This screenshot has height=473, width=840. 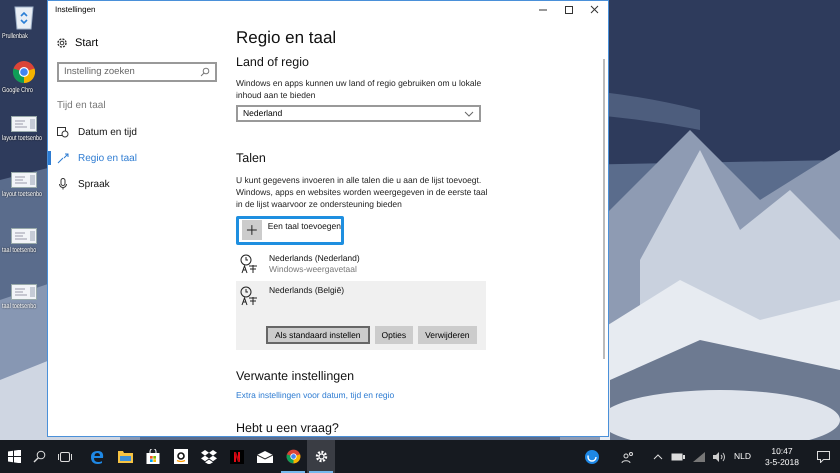 What do you see at coordinates (24, 17) in the screenshot?
I see `recycle-bin-icon` at bounding box center [24, 17].